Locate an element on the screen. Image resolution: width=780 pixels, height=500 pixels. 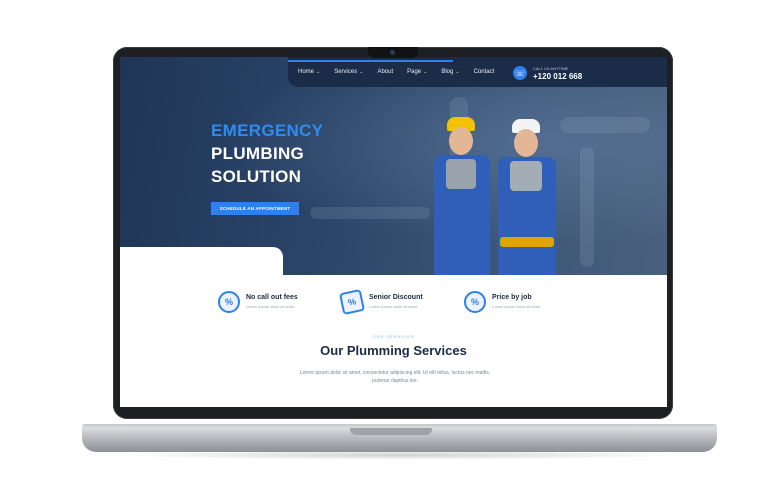
content-tab-shape is located at coordinates (201, 262).